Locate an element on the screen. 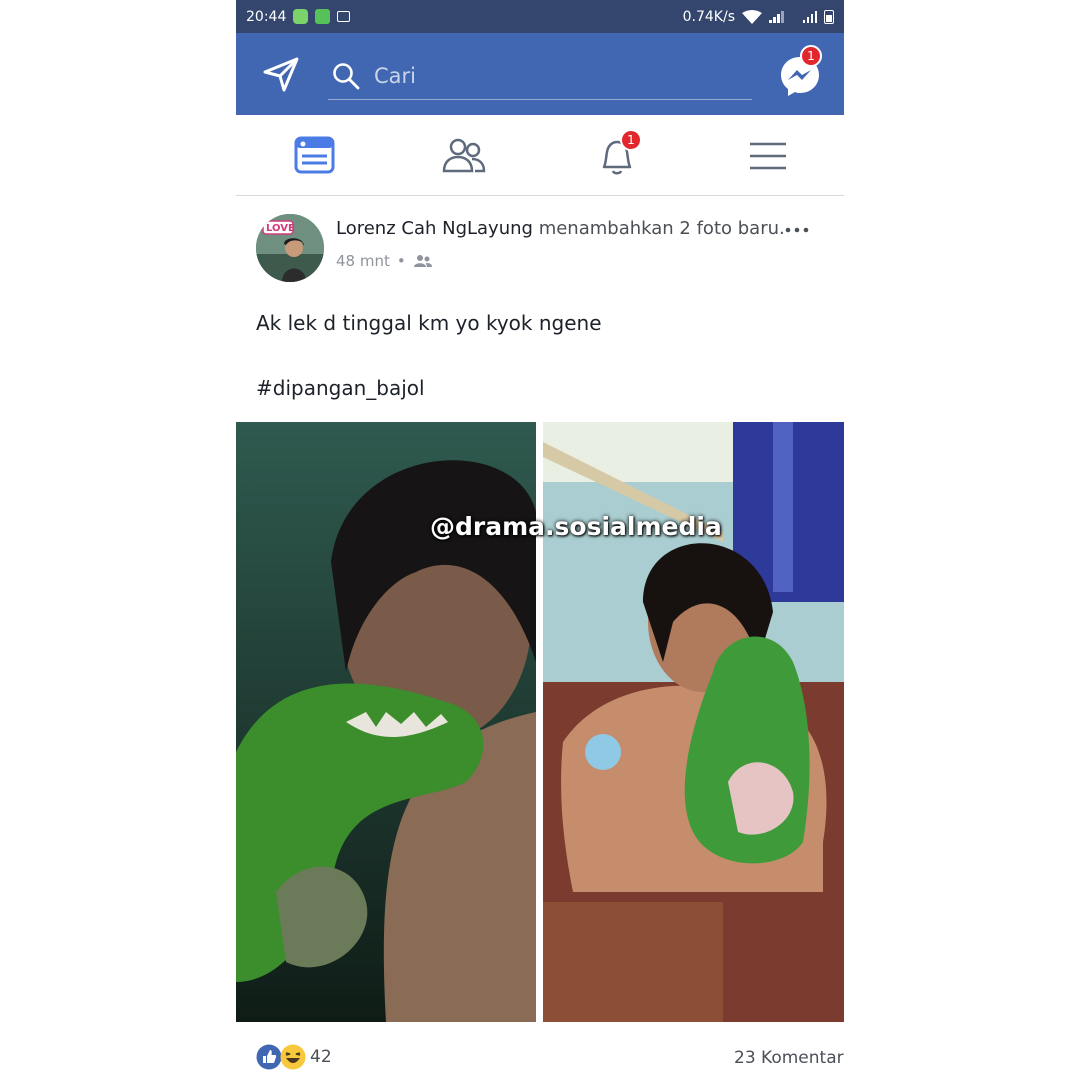 The height and width of the screenshot is (1080, 1080). post-action: menambahkan 2 foto baru. is located at coordinates (661, 228).